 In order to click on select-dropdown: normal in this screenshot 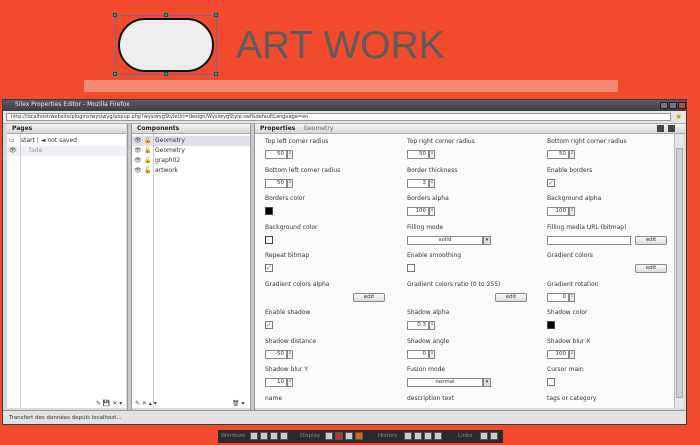, I will do `click(445, 382)`.